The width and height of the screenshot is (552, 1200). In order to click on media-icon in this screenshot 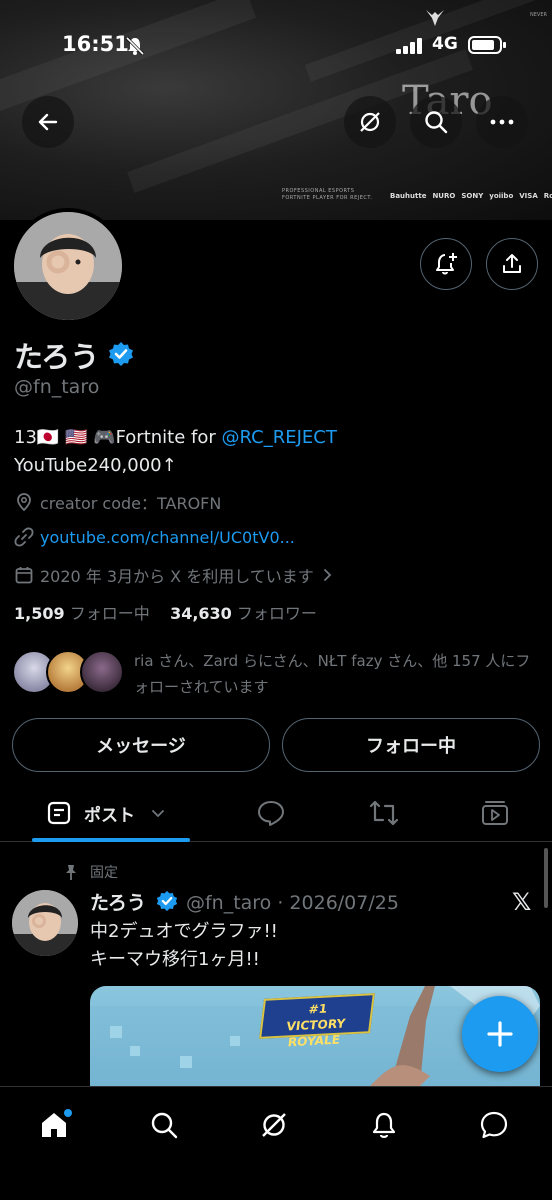, I will do `click(495, 813)`.